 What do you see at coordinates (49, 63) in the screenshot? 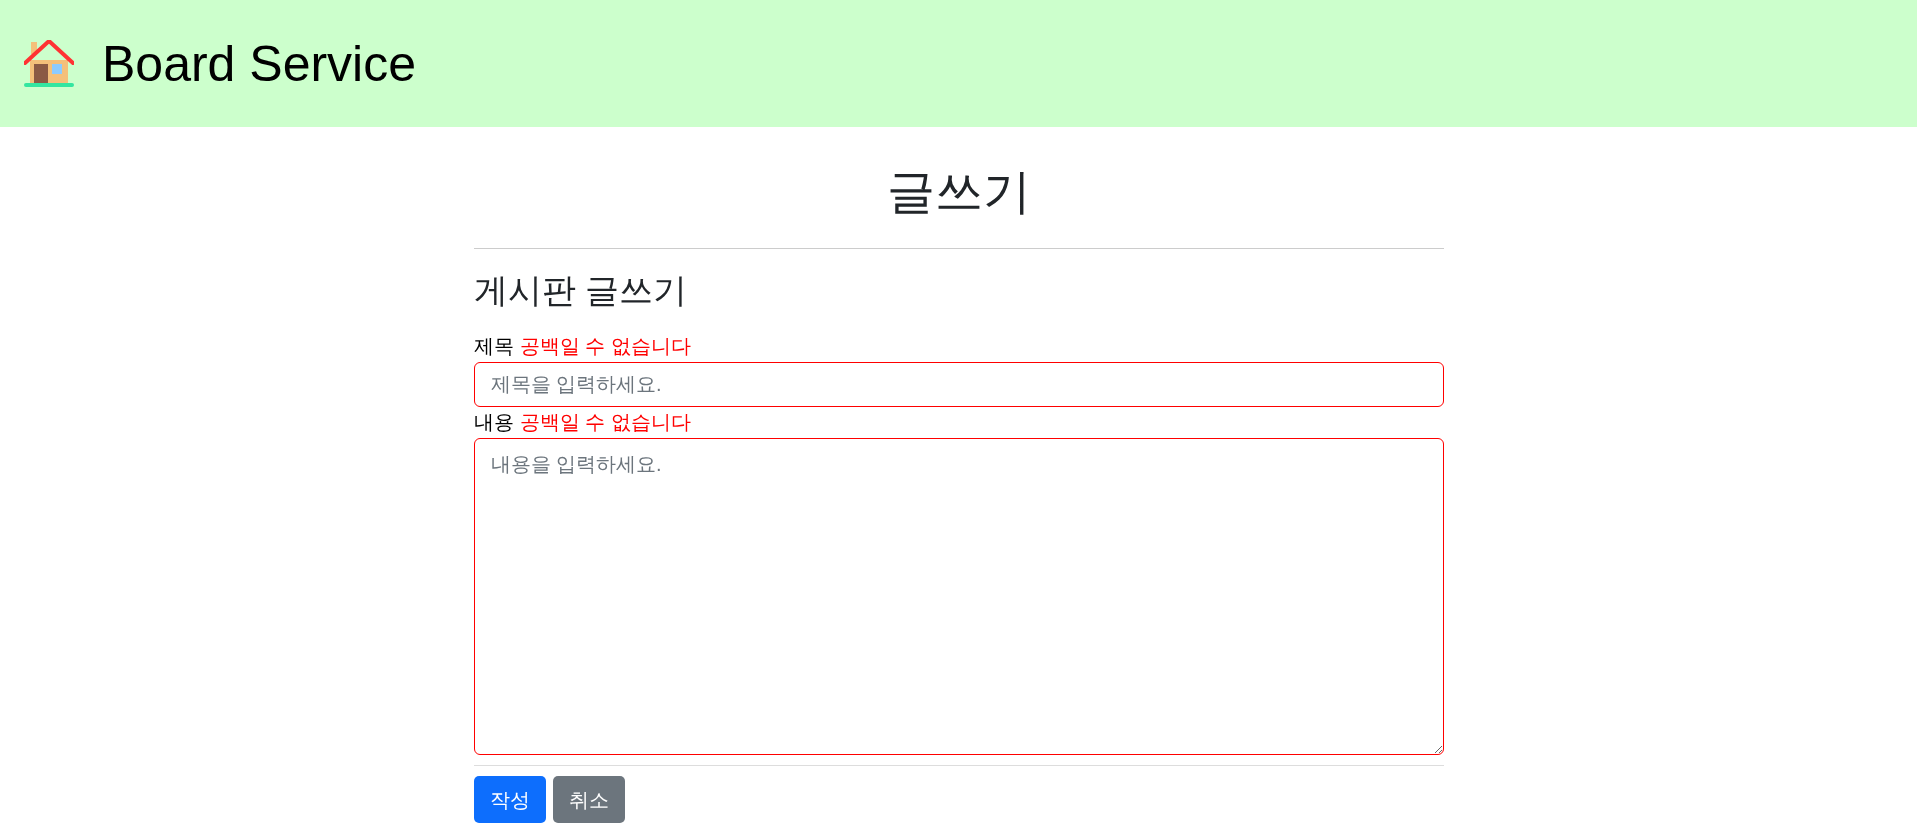
I see `house-icon` at bounding box center [49, 63].